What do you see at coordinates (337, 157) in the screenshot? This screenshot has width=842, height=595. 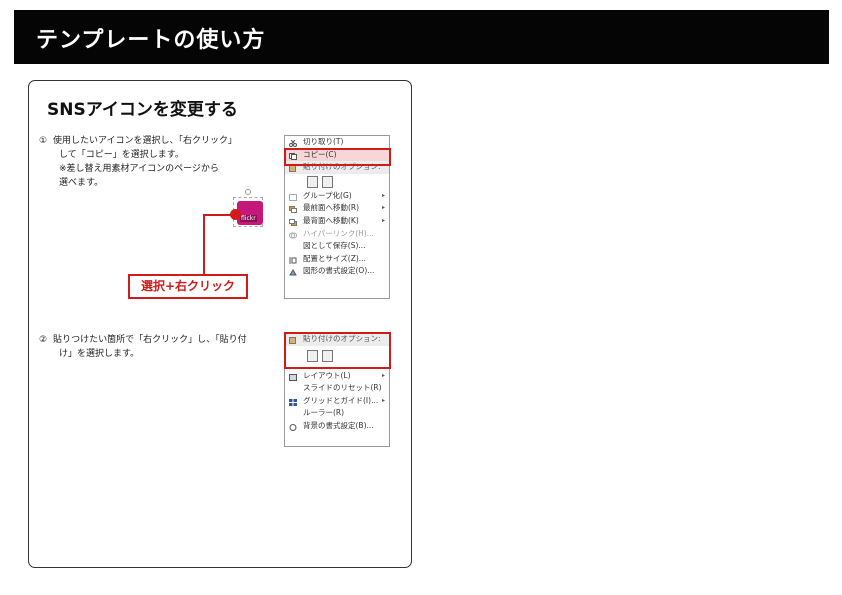 I see `copy-highlight-box` at bounding box center [337, 157].